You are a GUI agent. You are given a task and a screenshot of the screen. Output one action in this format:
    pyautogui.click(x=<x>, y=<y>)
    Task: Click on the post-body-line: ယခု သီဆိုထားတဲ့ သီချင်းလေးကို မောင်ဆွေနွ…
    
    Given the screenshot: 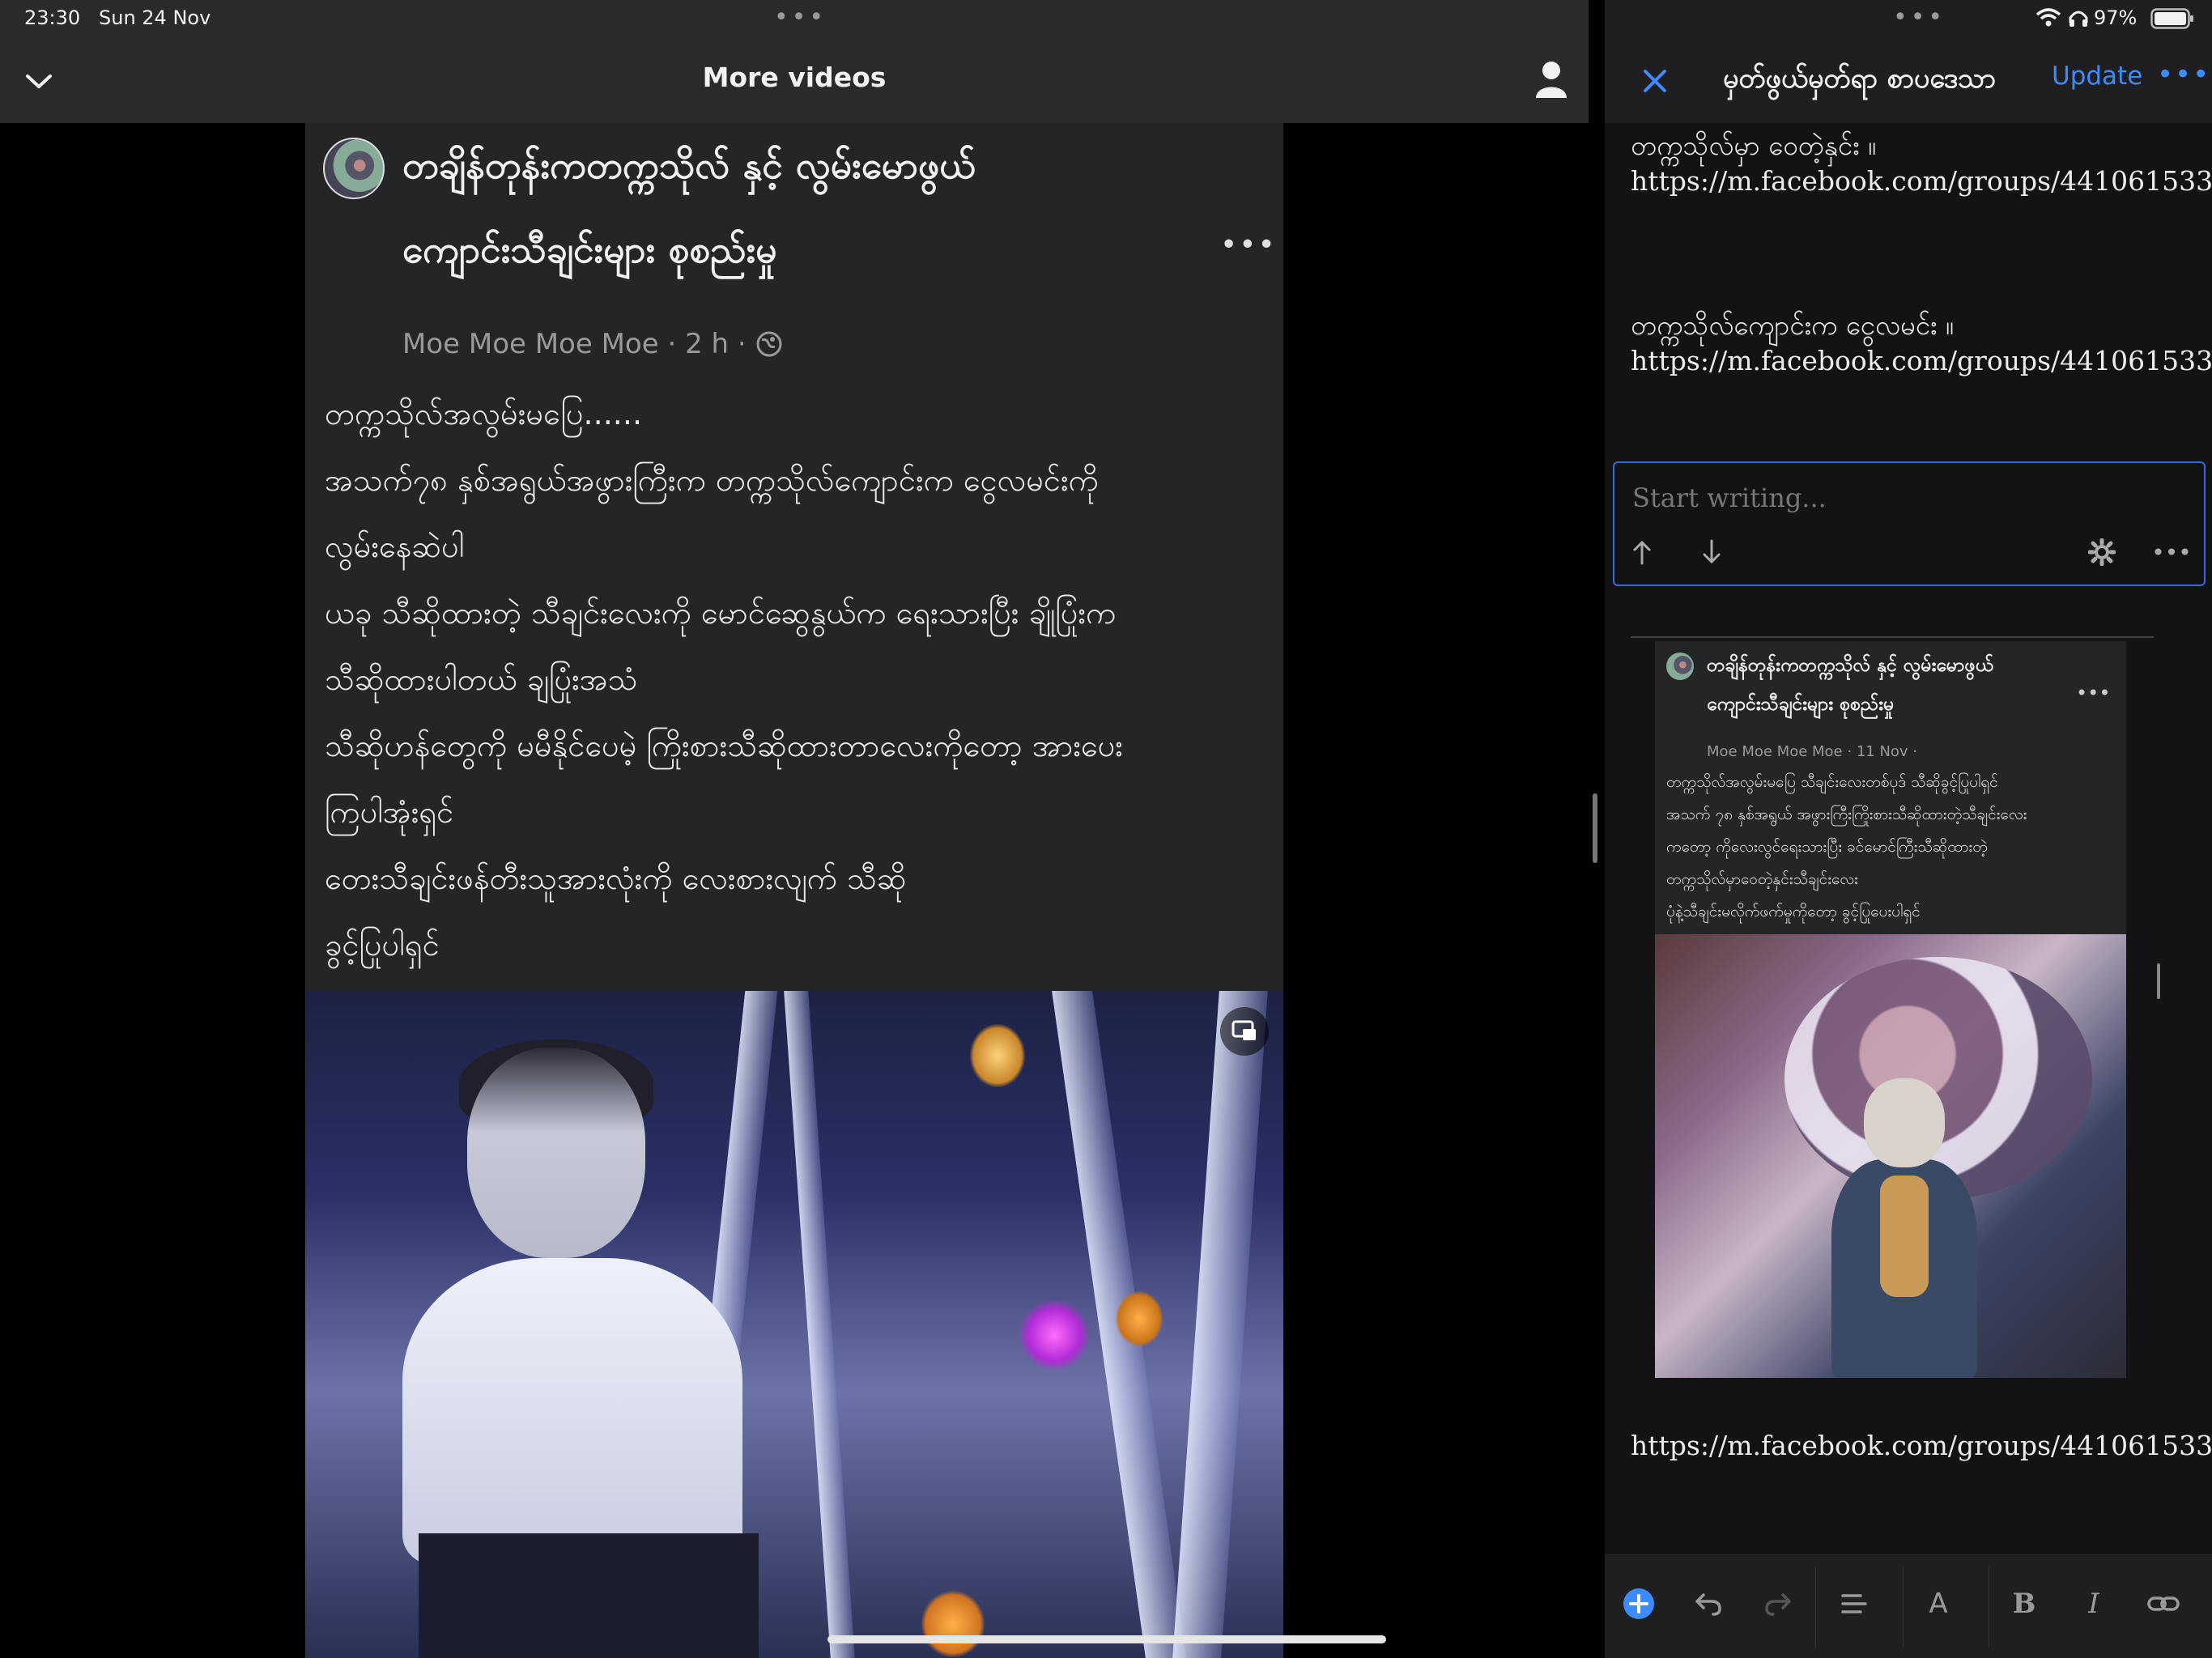 What is the action you would take?
    pyautogui.click(x=721, y=613)
    